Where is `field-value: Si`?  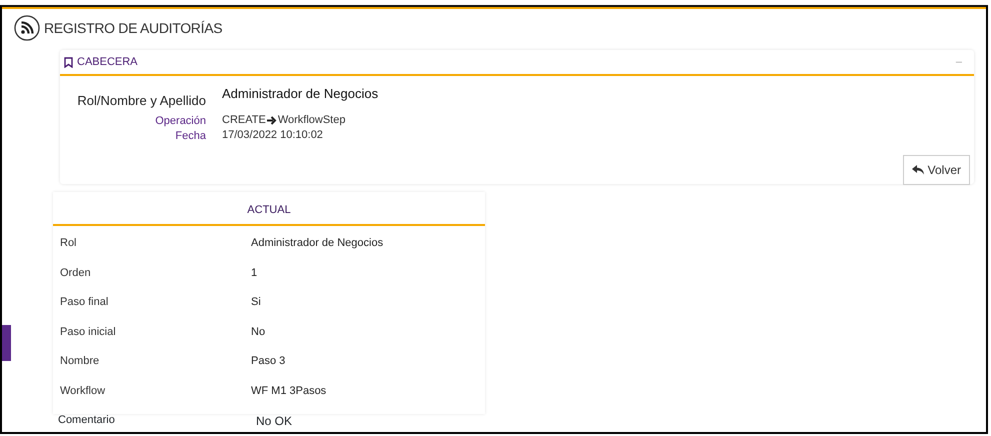
field-value: Si is located at coordinates (256, 302).